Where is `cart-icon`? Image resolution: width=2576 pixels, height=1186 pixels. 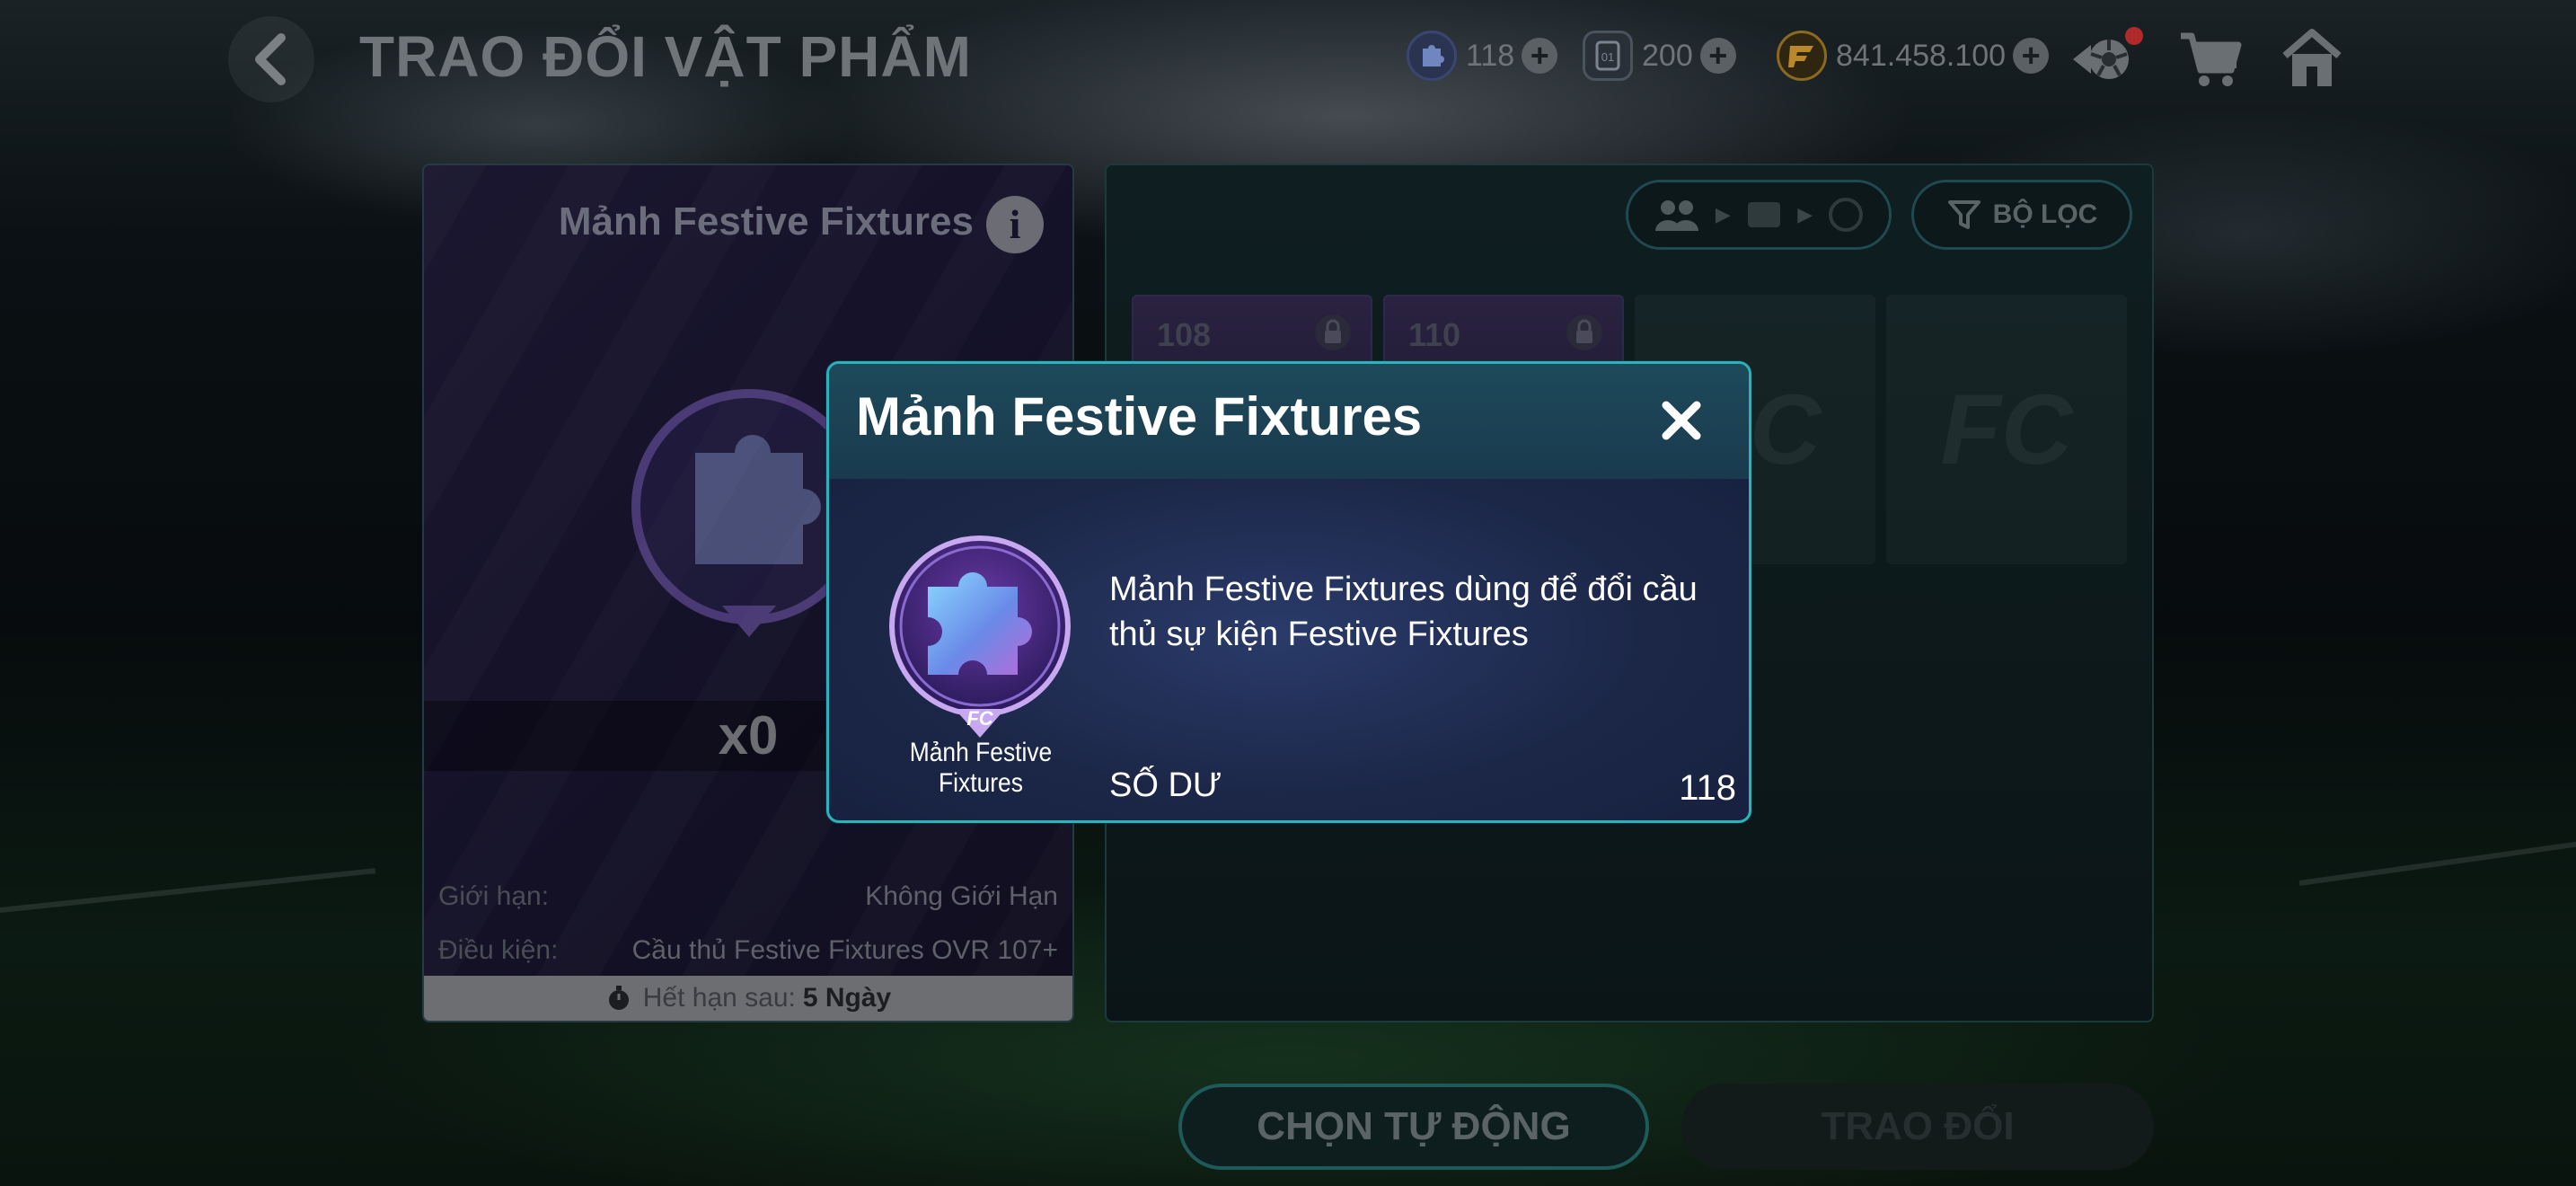 cart-icon is located at coordinates (2209, 59).